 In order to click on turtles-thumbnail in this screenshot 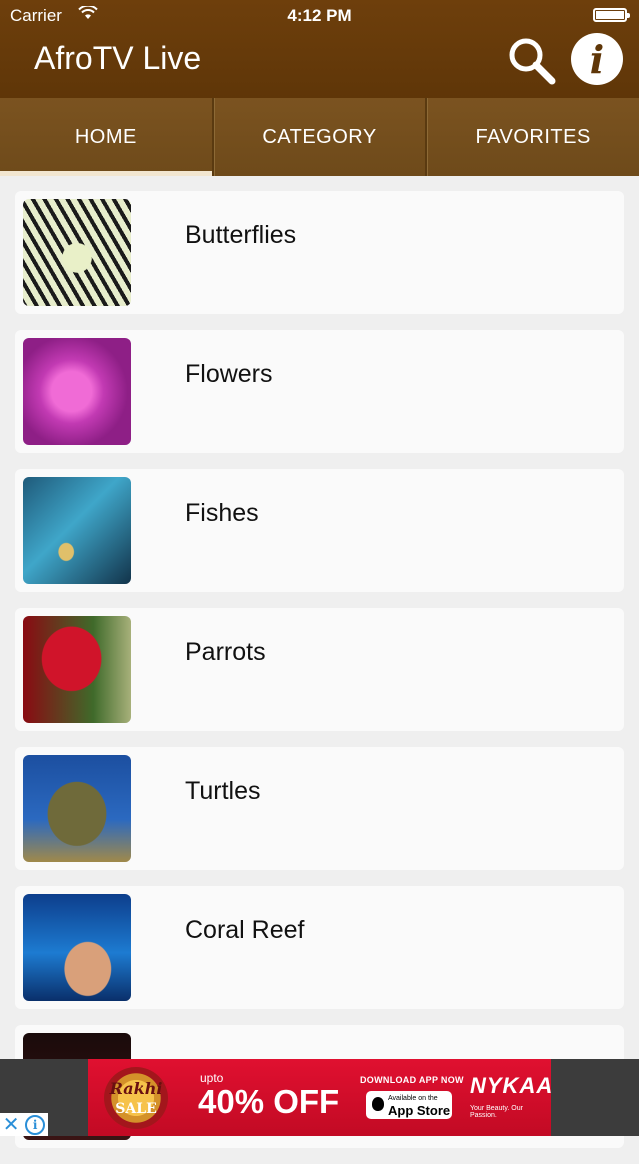, I will do `click(77, 808)`.